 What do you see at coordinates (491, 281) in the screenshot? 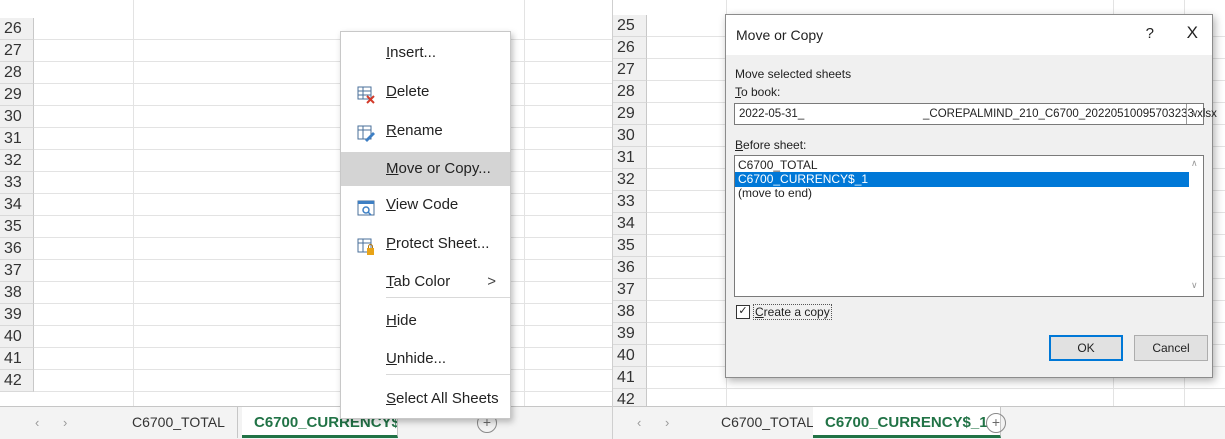
I see `chevron-right-icon: >` at bounding box center [491, 281].